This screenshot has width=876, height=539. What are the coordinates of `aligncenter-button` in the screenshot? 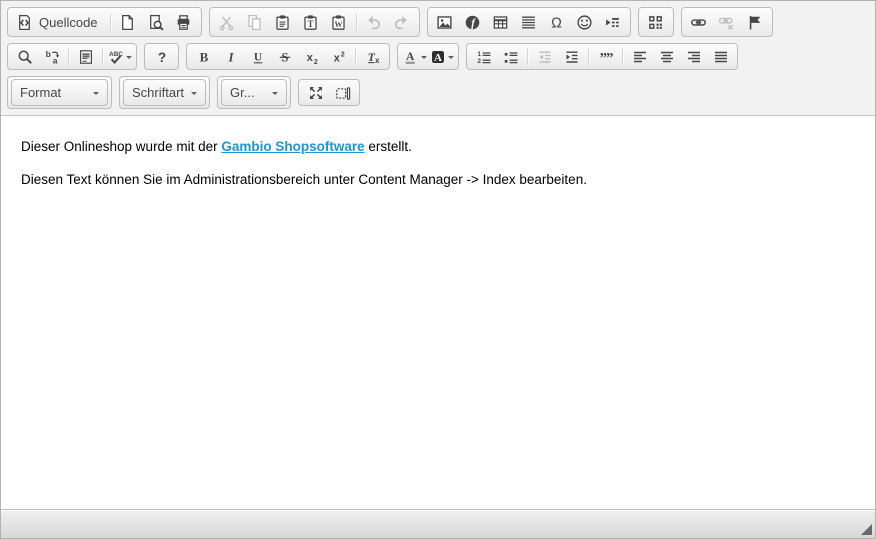 It's located at (666, 56).